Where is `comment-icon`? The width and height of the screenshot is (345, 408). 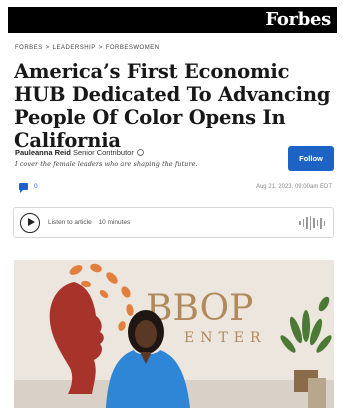 comment-icon is located at coordinates (23, 188).